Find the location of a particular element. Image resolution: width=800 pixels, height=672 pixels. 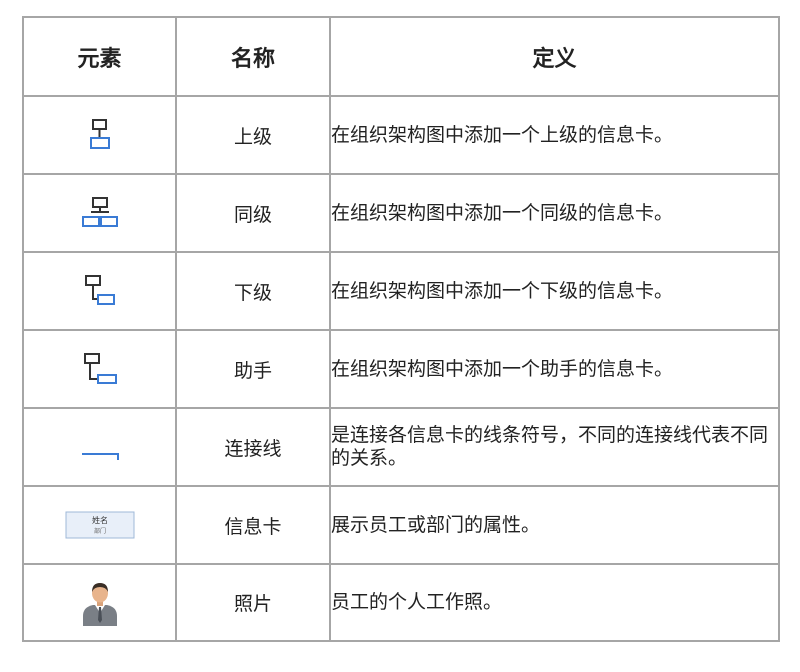

element-definition: 在组织架构图中添加一个下级的信息卡。 is located at coordinates (554, 291).